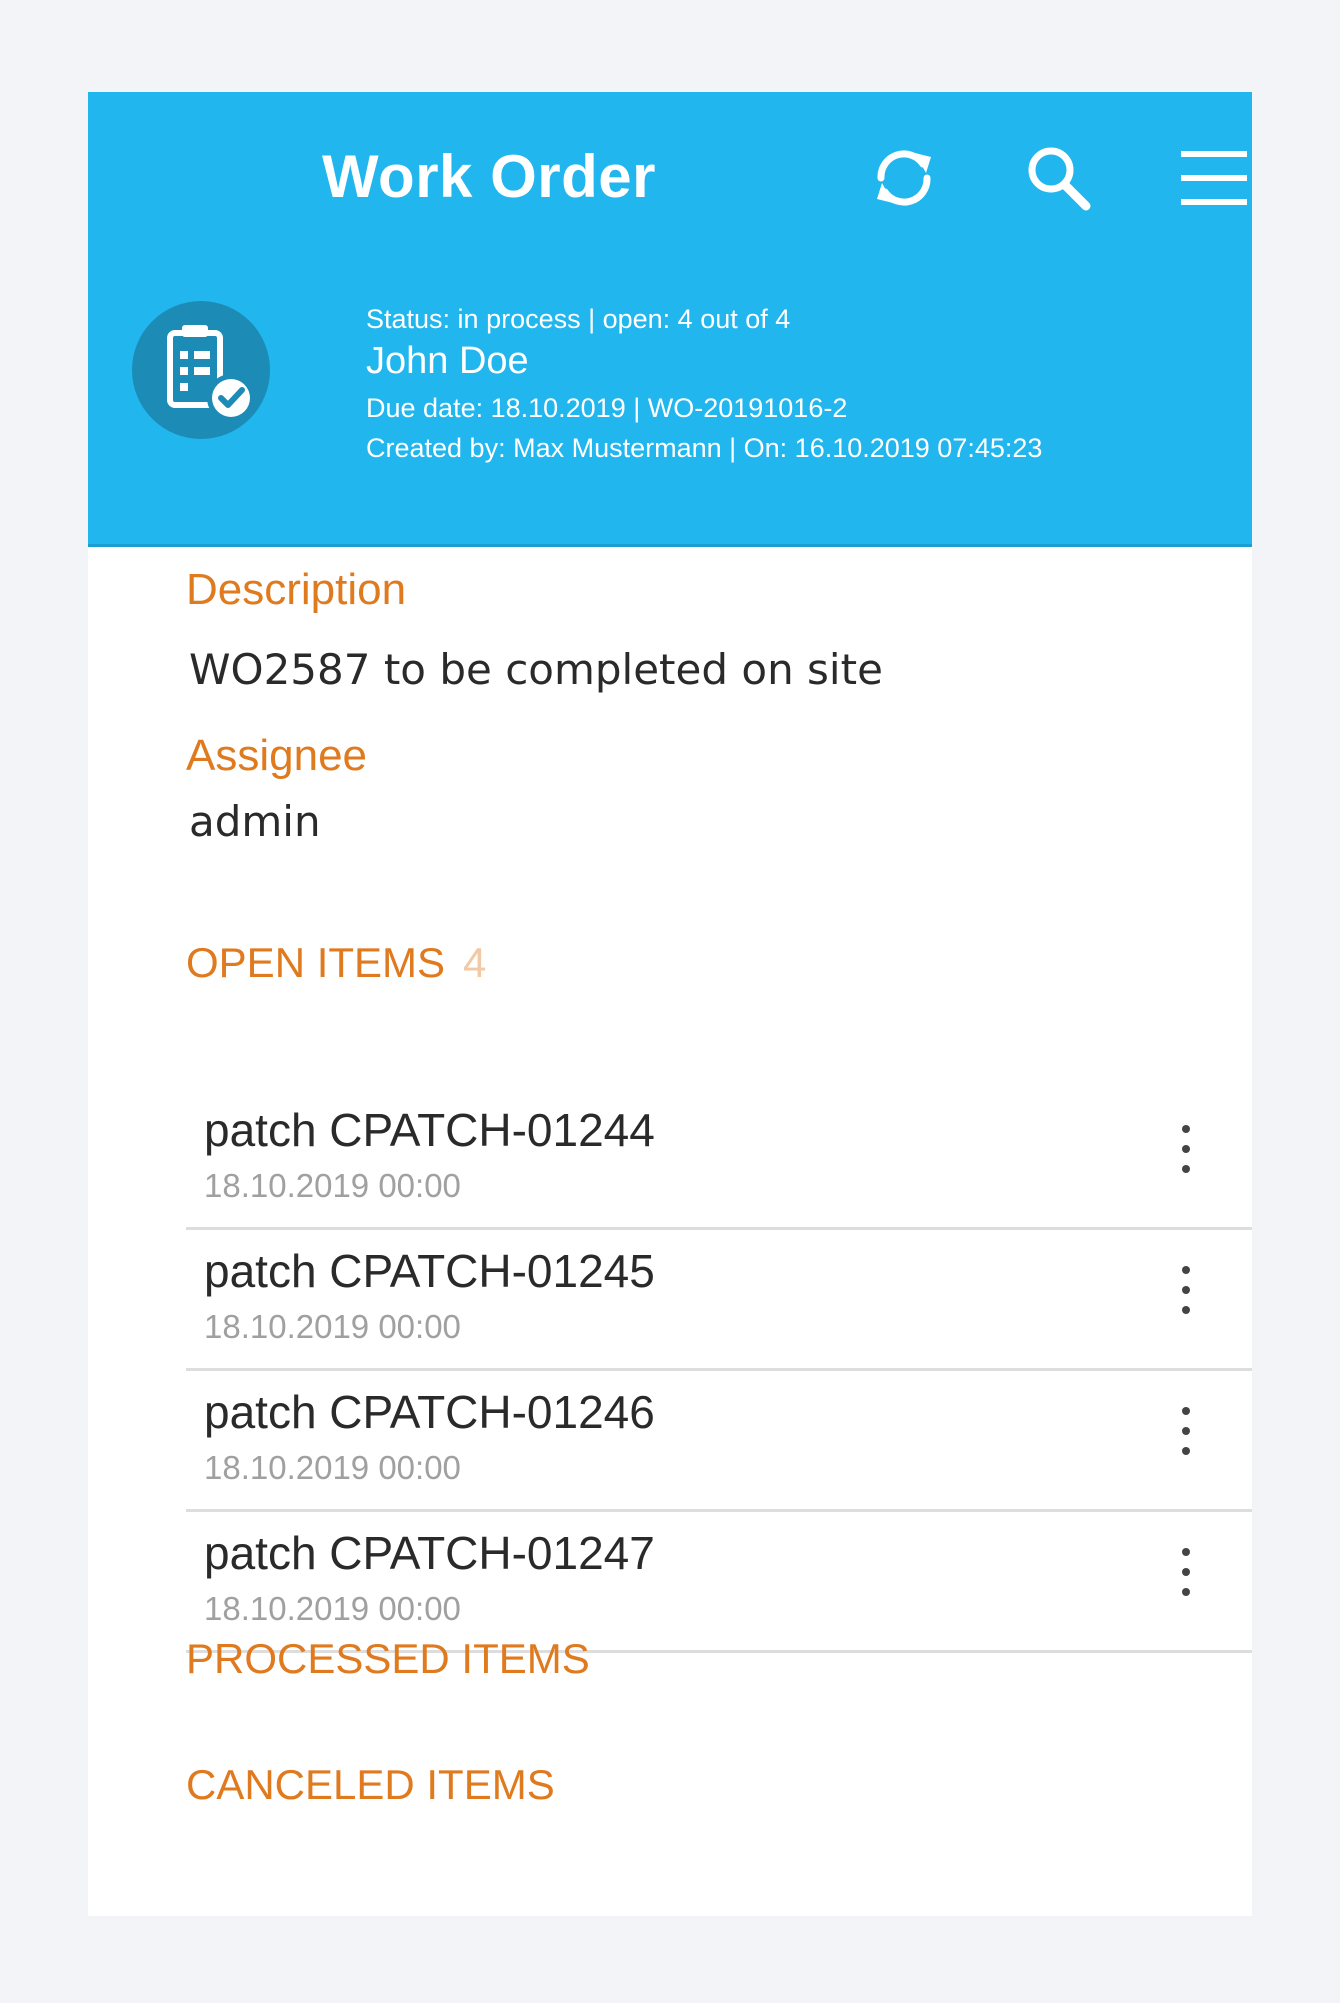 The image size is (1340, 2003). I want to click on customer-name: John Doe, so click(447, 361).